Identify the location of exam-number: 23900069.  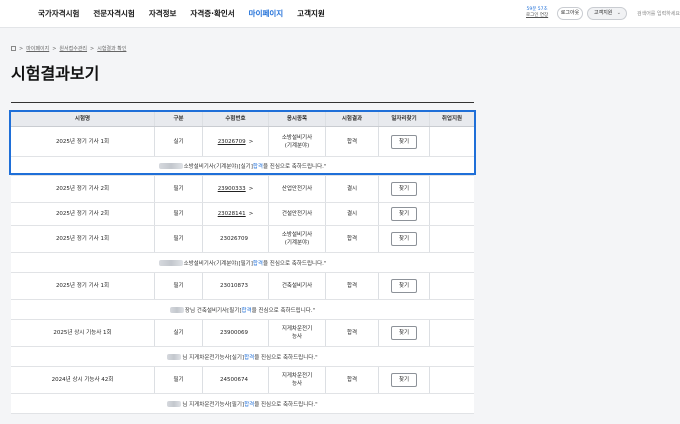
(234, 333).